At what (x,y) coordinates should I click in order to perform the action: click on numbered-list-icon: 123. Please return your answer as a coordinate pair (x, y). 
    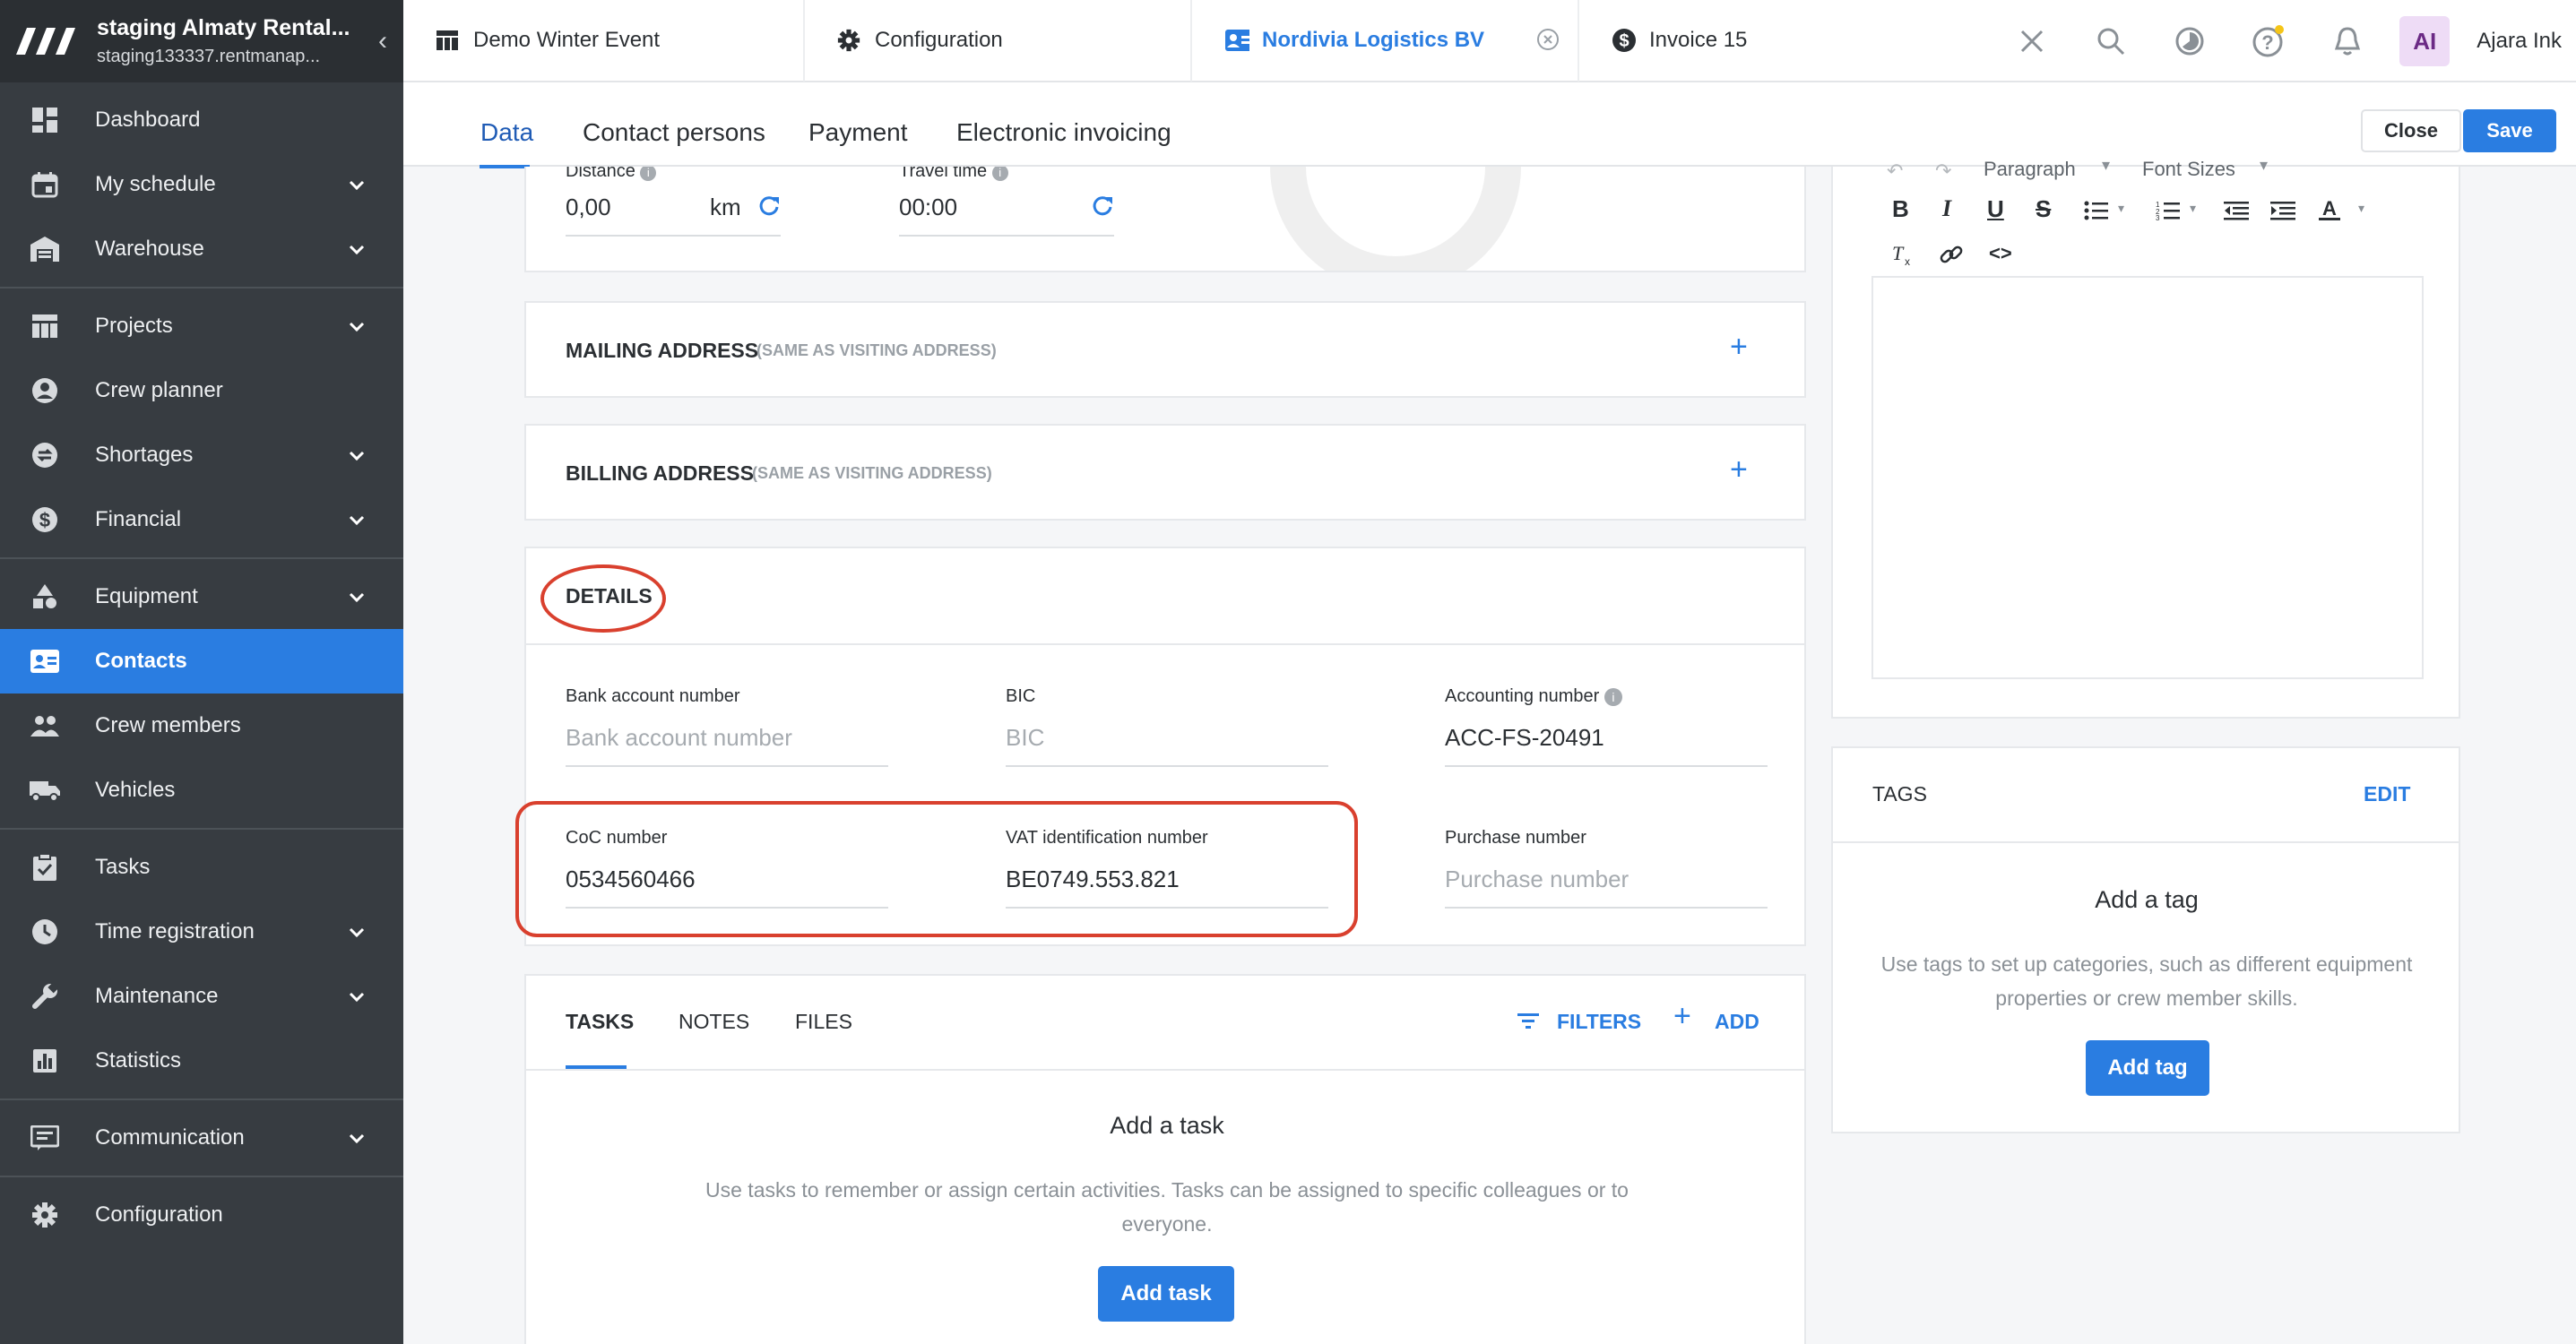
    Looking at the image, I should click on (2168, 213).